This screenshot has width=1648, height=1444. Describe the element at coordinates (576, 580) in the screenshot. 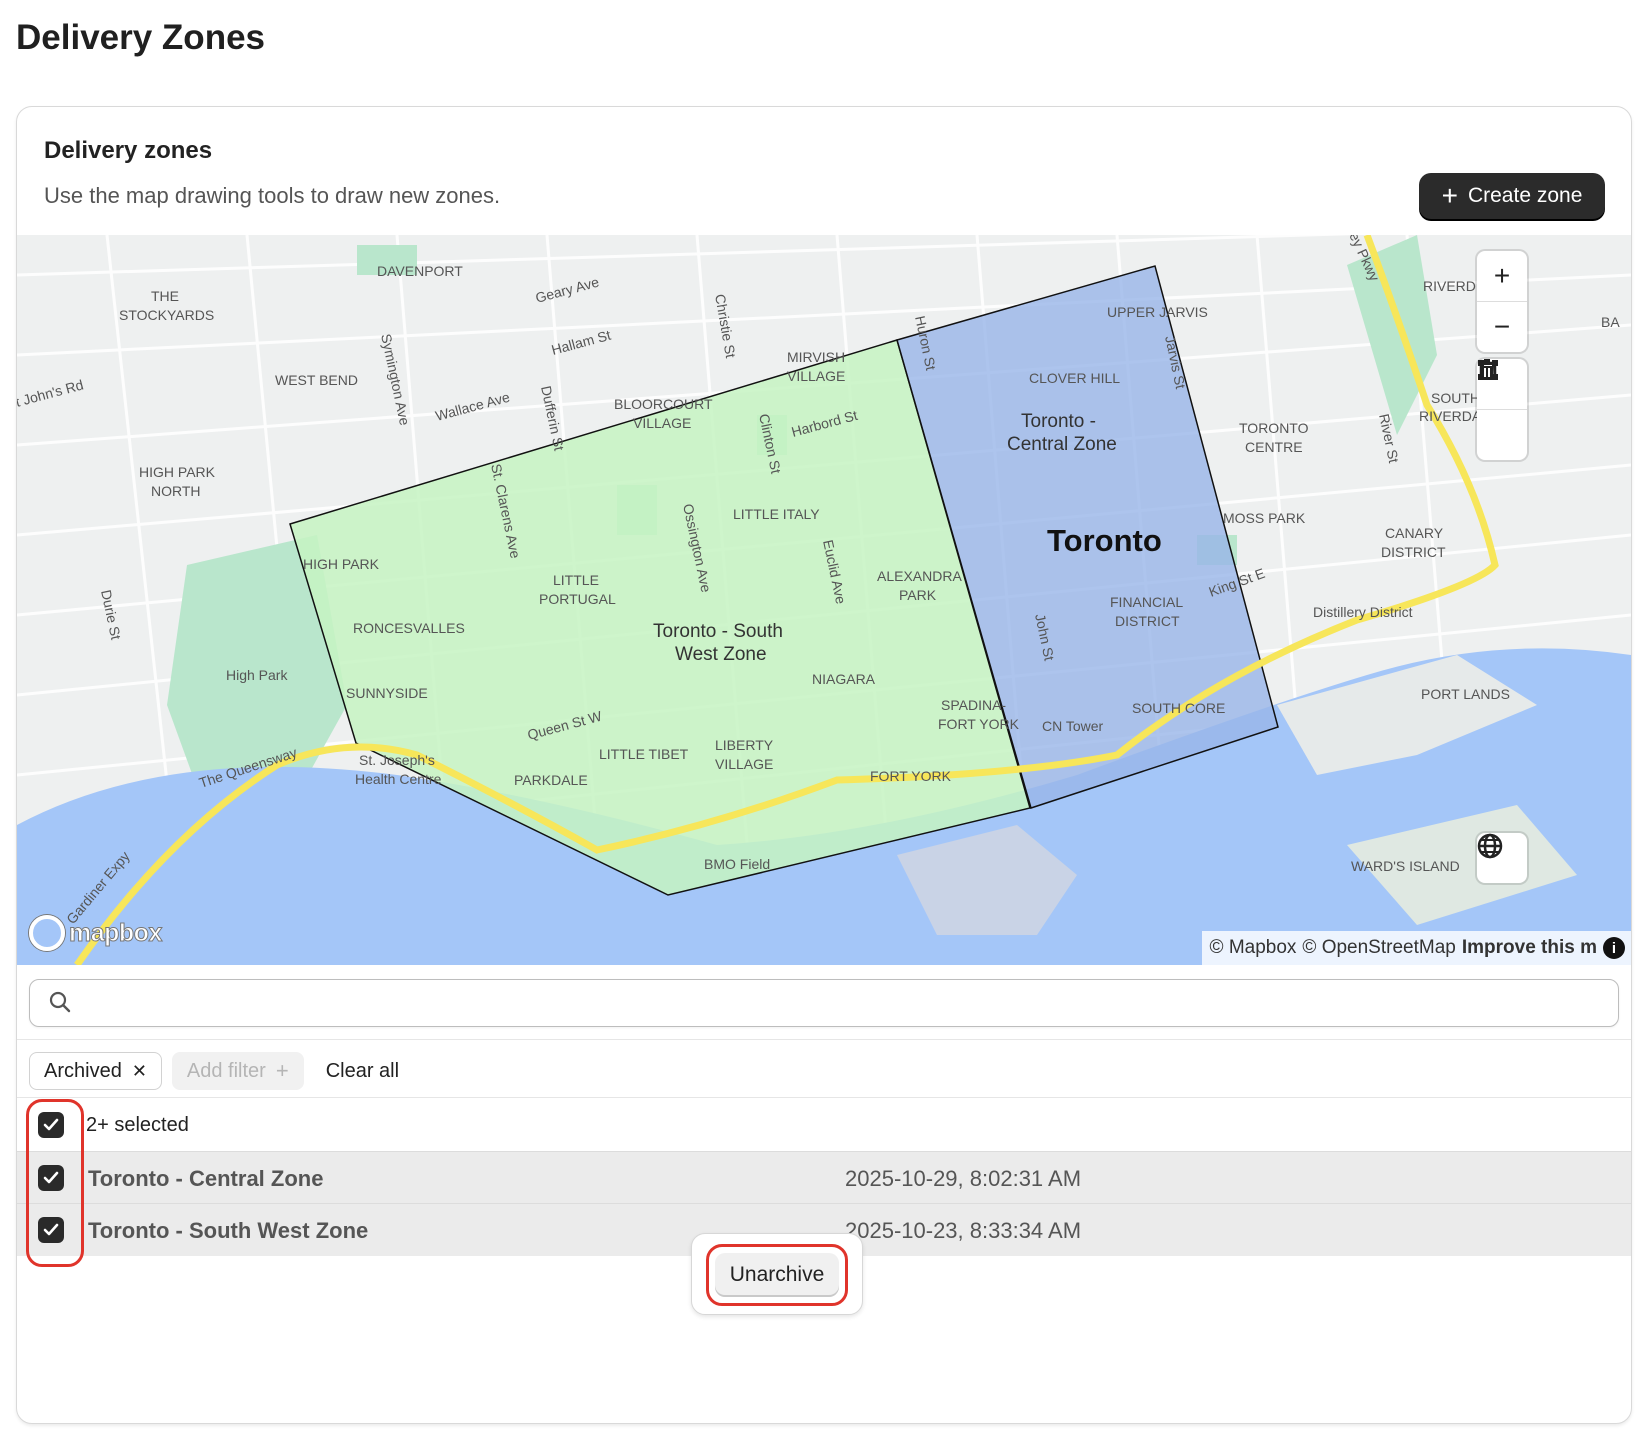

I see `map-label-littleportugal-1: LITTLE` at that location.